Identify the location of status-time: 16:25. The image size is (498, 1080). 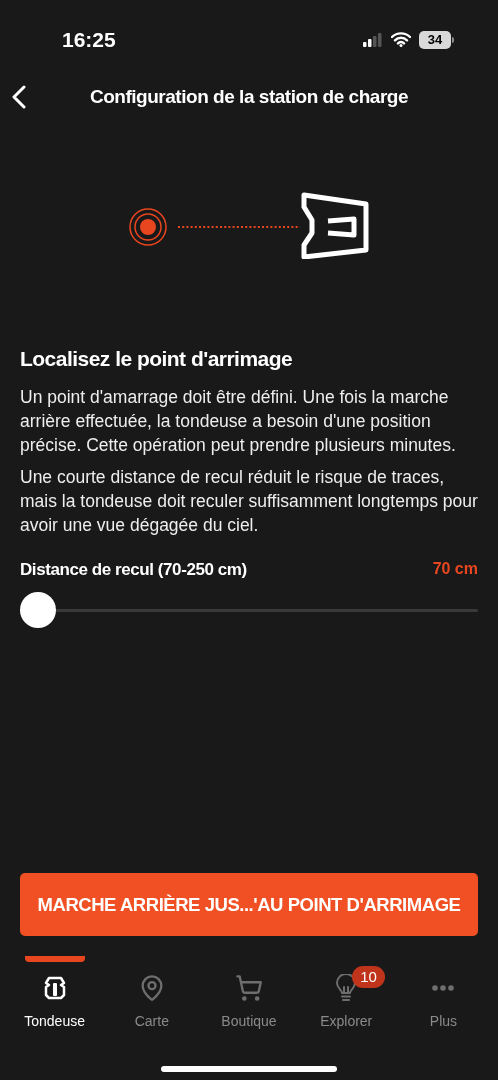
(89, 39).